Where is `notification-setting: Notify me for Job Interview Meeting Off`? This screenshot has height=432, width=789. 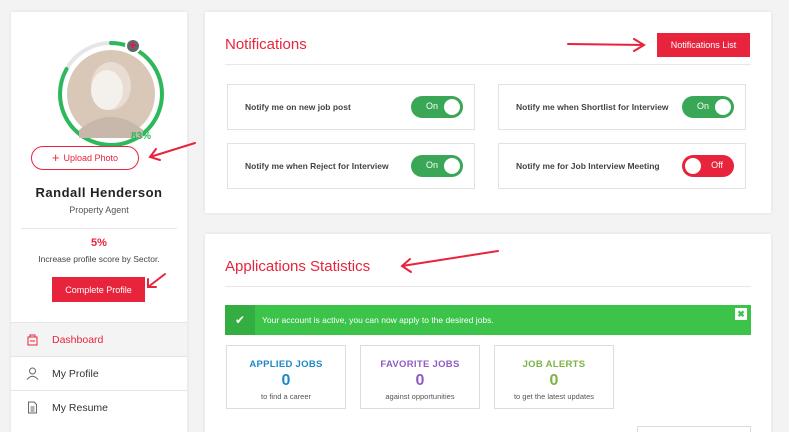
notification-setting: Notify me for Job Interview Meeting Off is located at coordinates (622, 166).